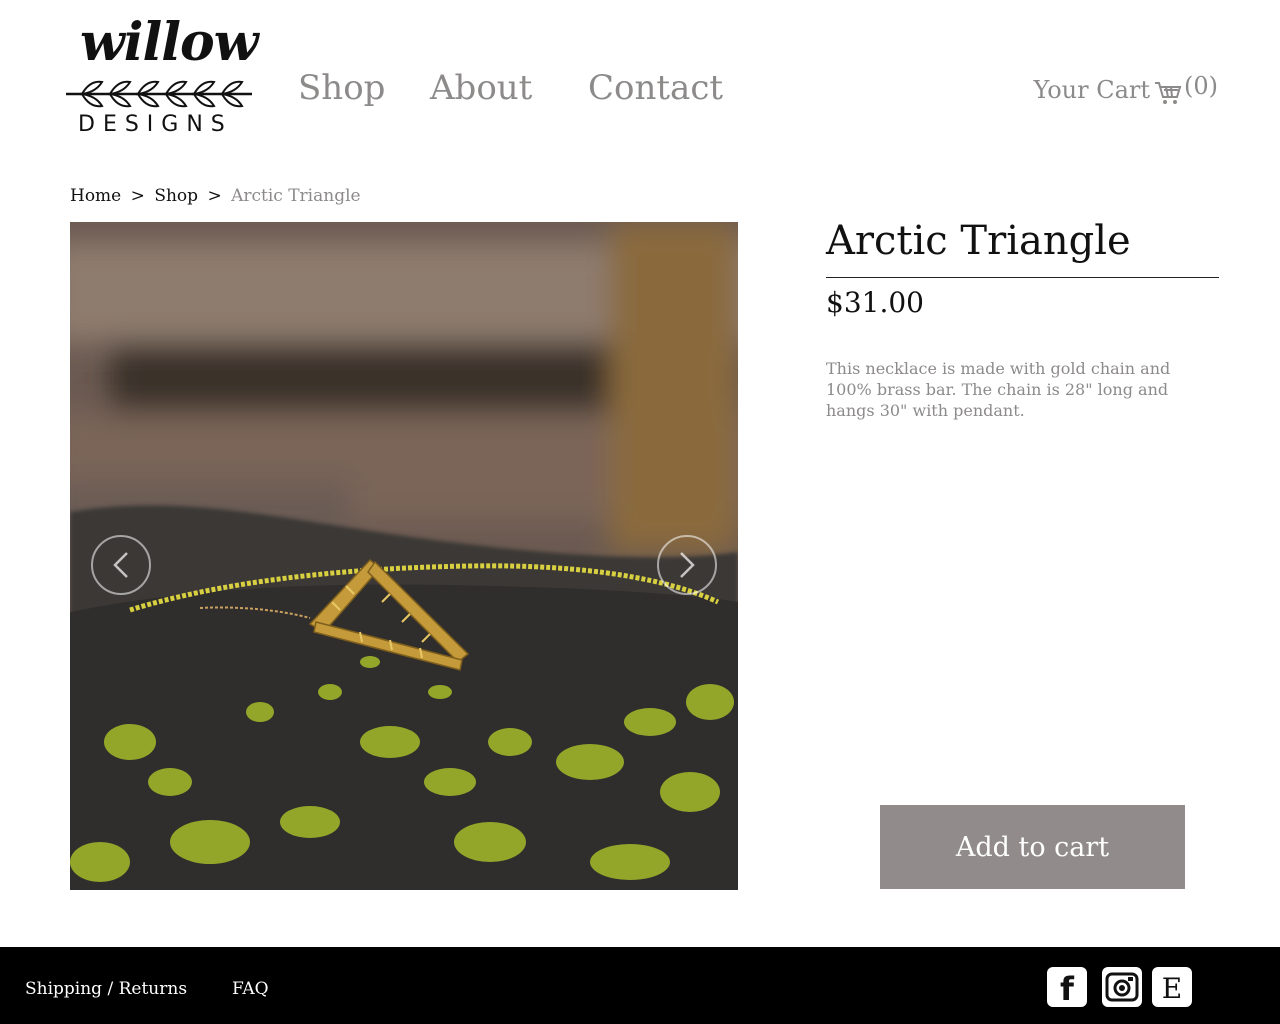 This screenshot has height=1024, width=1280. I want to click on breadcrumb-home: Home, so click(95, 196).